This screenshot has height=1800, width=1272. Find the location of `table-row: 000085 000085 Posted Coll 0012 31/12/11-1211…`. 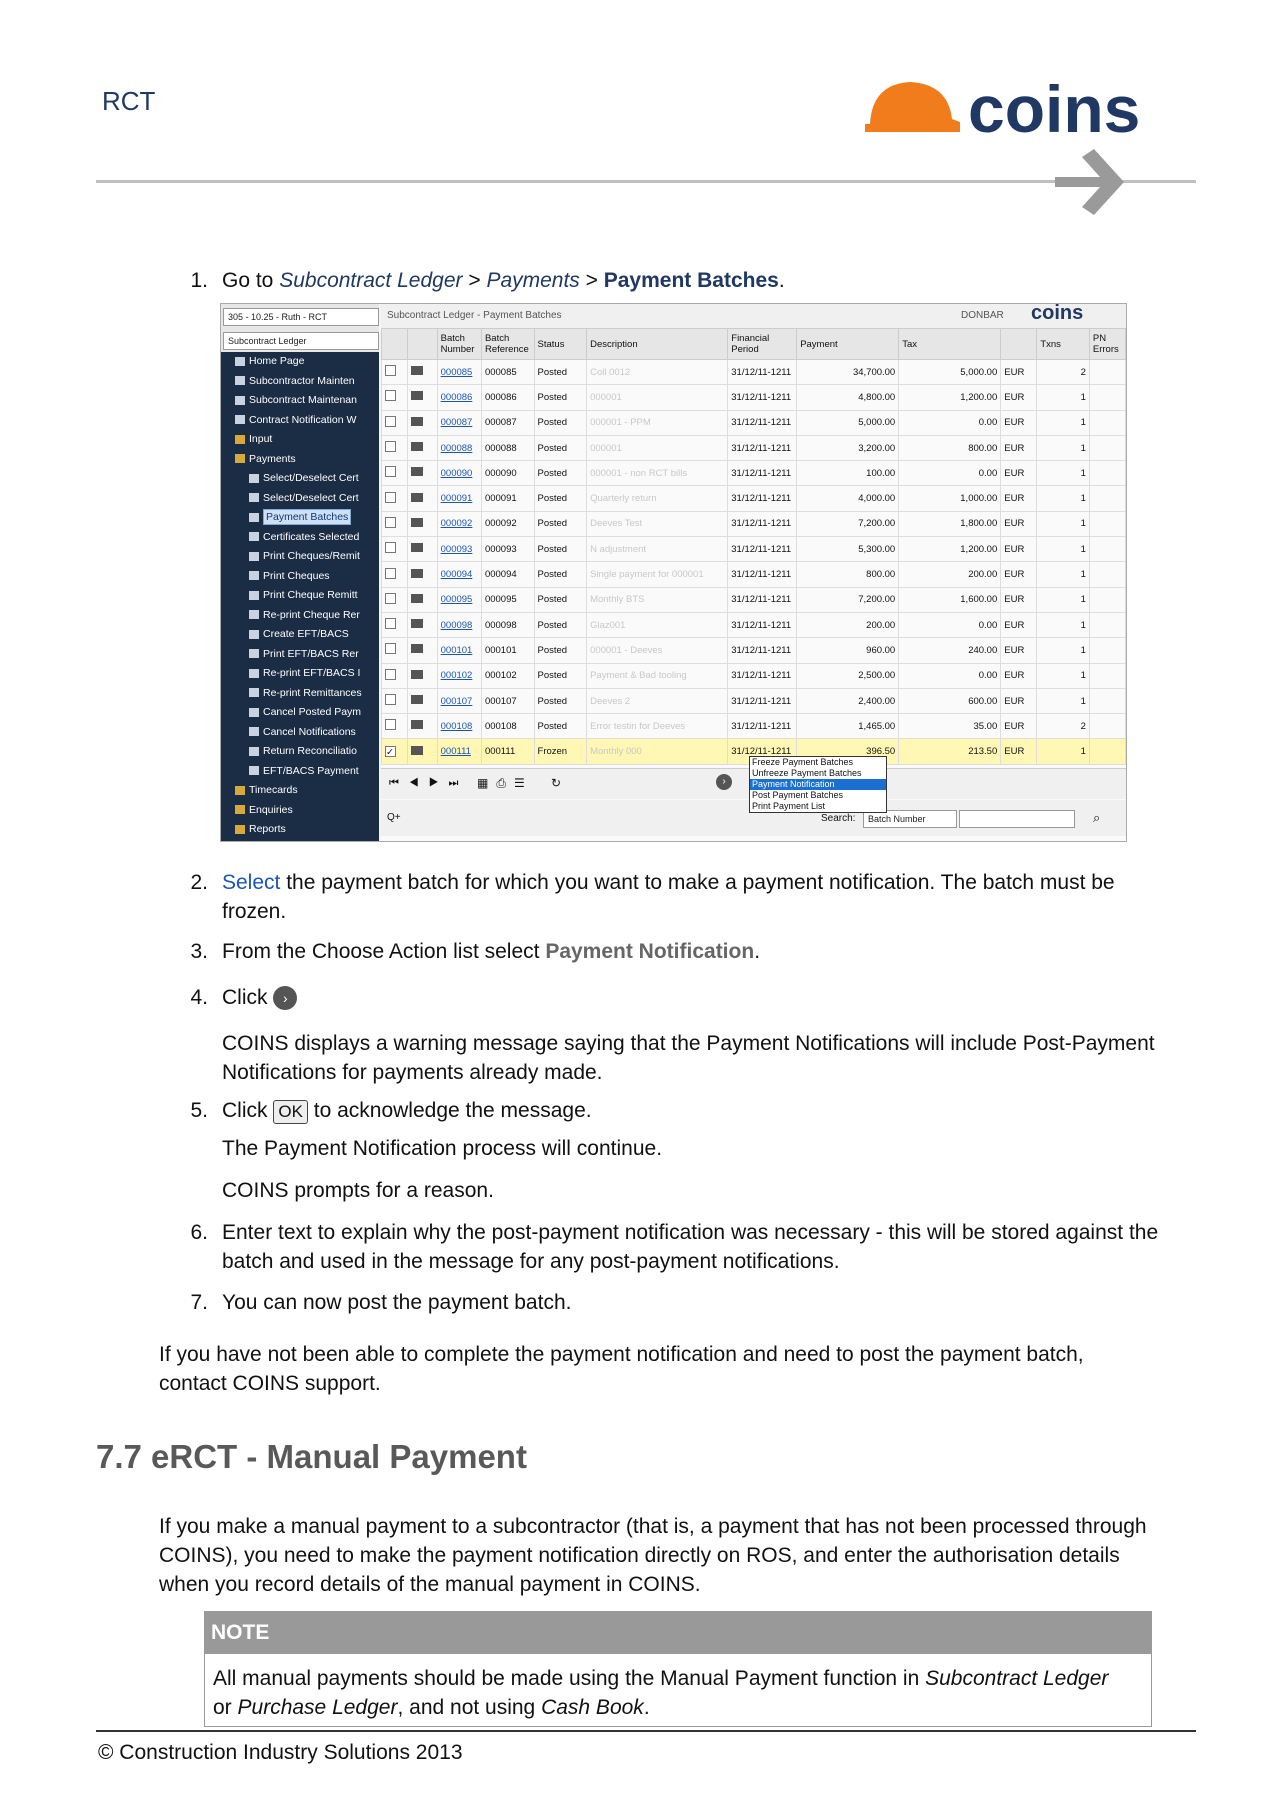

table-row: 000085 000085 Posted Coll 0012 31/12/11-1211… is located at coordinates (753, 372).